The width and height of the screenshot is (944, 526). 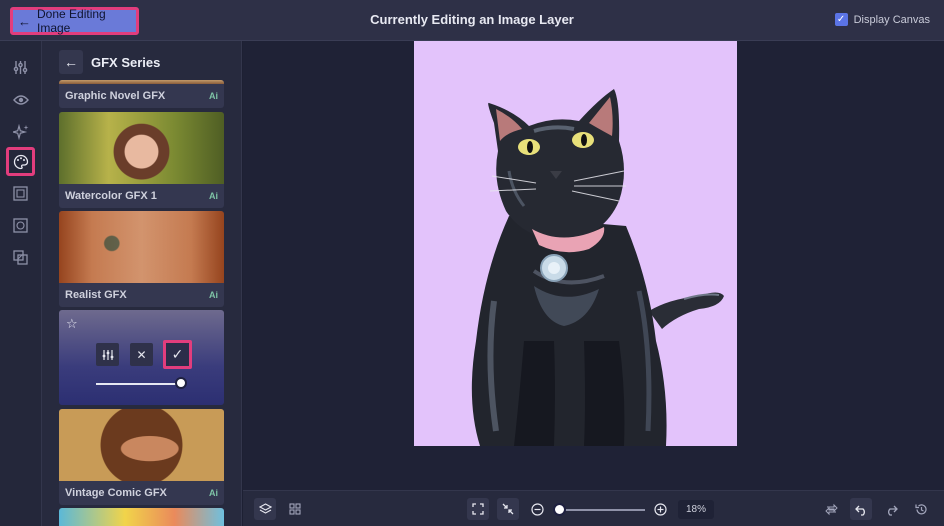 I want to click on star-icon: ☆, so click(x=72, y=324).